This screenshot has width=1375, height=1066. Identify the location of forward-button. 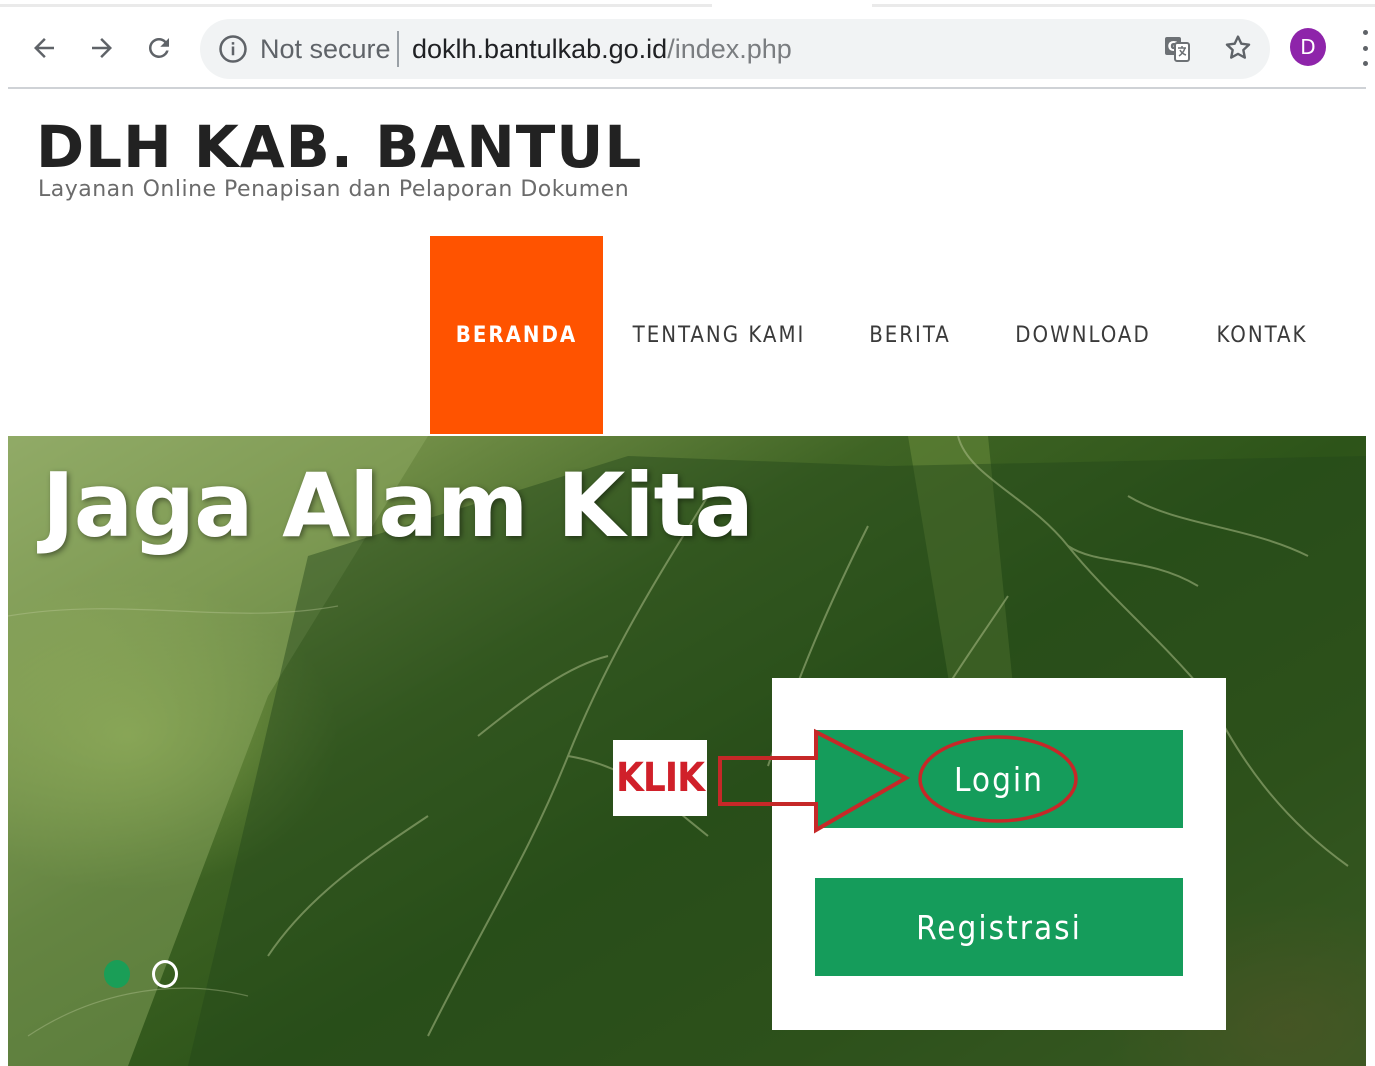
(102, 48).